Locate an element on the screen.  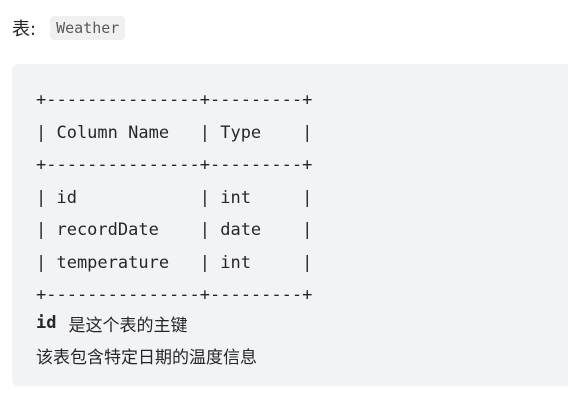
table-row: | id | int | is located at coordinates (174, 197).